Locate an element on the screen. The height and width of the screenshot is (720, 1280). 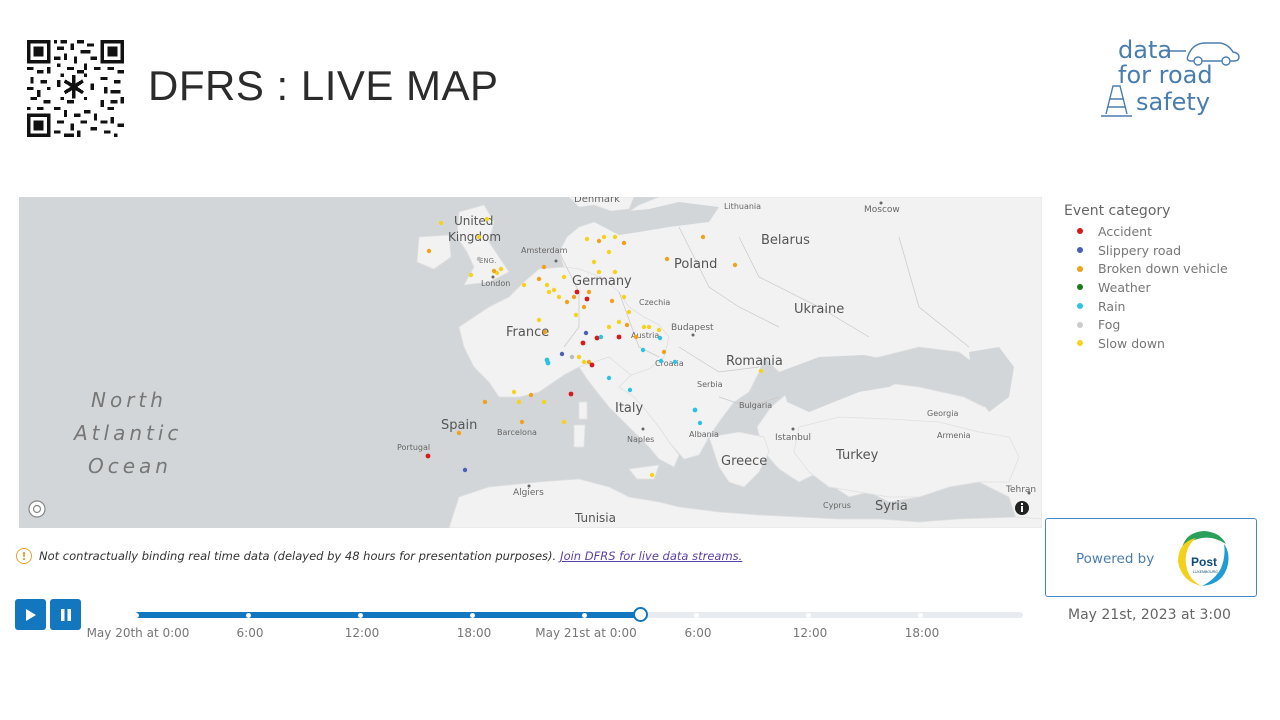
legend-item-rain: Rain is located at coordinates (1146, 306).